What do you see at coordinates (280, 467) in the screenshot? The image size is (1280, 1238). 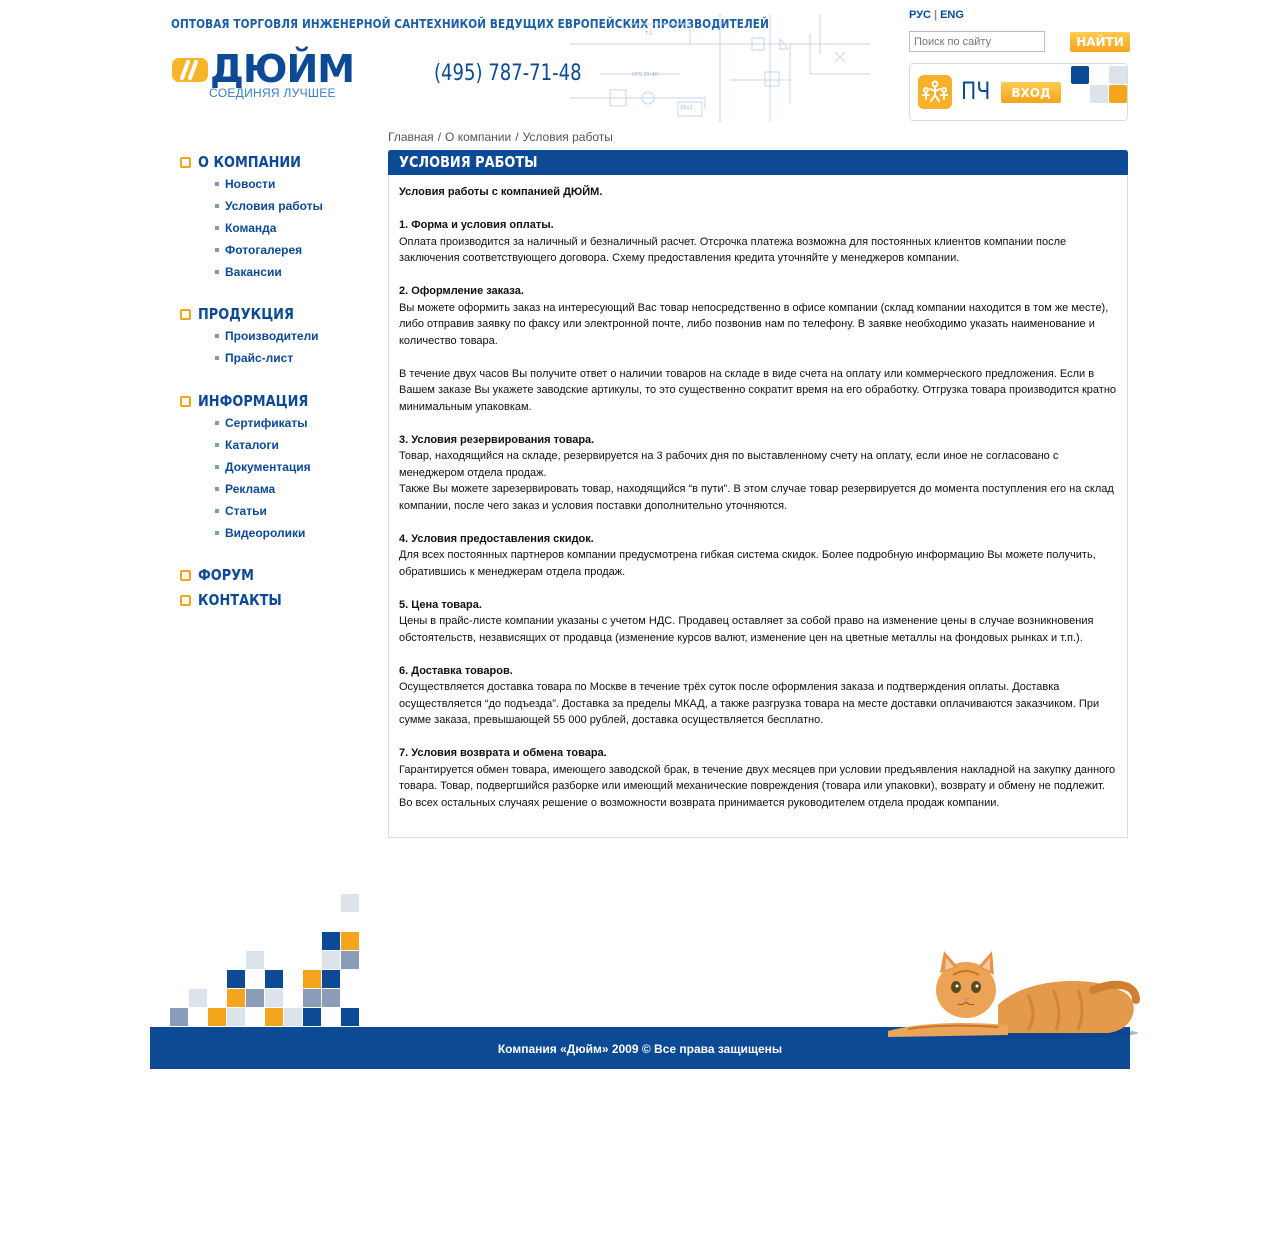 I see `sidebar-item-documentation: Документация` at bounding box center [280, 467].